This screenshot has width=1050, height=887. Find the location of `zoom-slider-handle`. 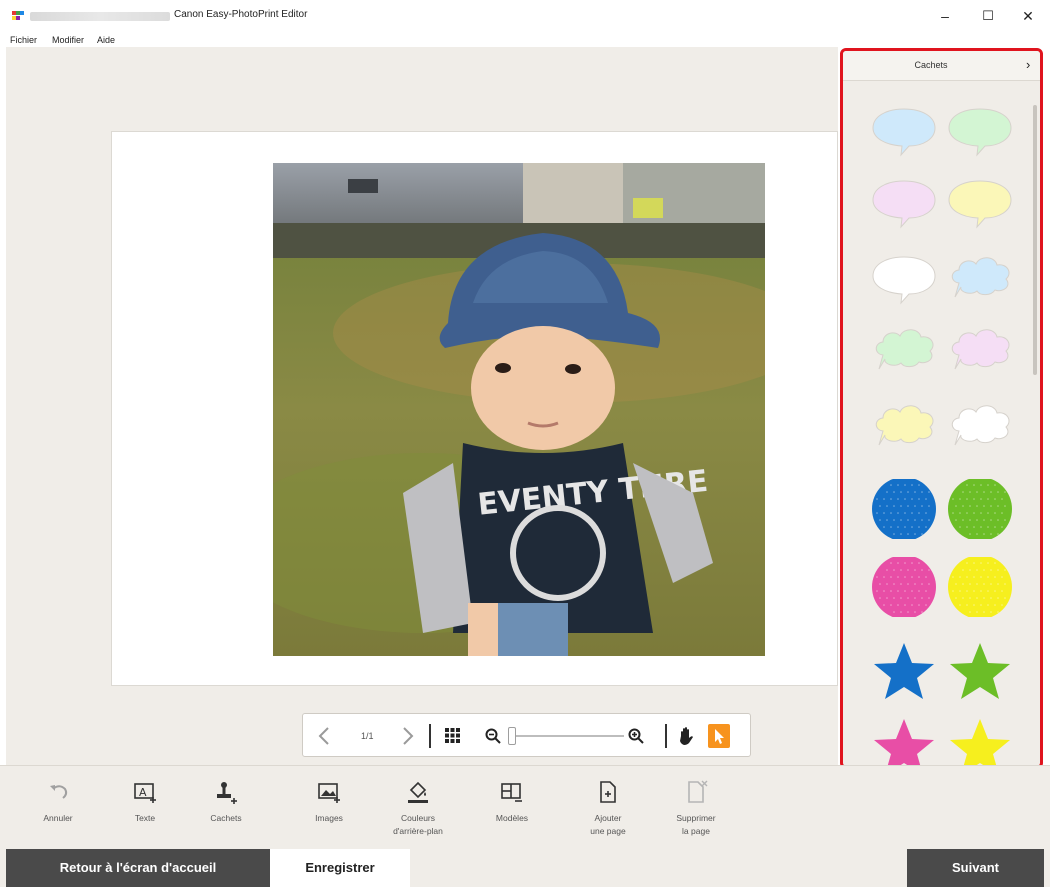

zoom-slider-handle is located at coordinates (512, 736).